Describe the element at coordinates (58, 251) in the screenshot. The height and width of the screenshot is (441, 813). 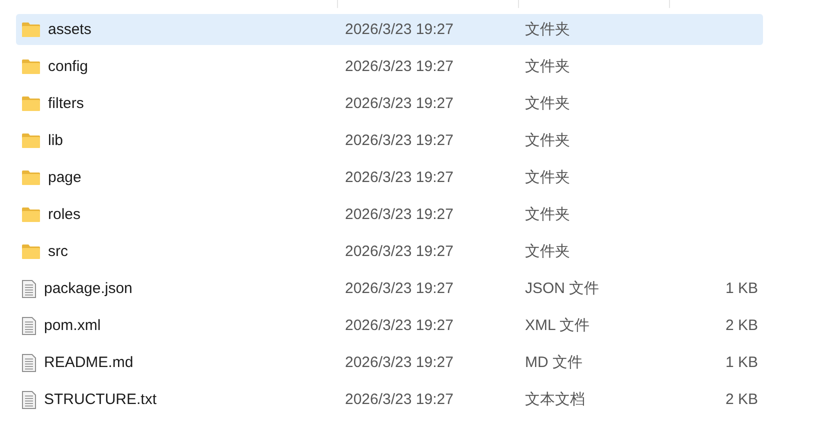
I see `file-name: src` at that location.